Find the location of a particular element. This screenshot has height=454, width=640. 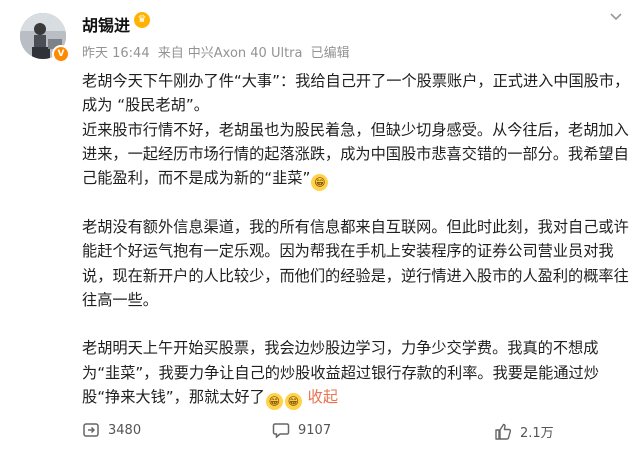

like-count: 2.1万 is located at coordinates (537, 433).